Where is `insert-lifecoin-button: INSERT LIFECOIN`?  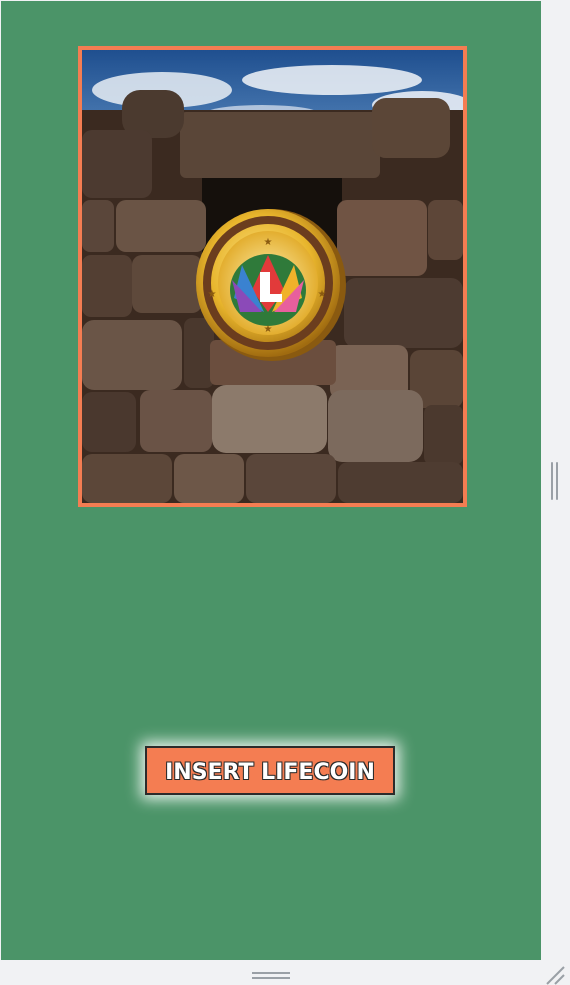
insert-lifecoin-button: INSERT LIFECOIN is located at coordinates (270, 770).